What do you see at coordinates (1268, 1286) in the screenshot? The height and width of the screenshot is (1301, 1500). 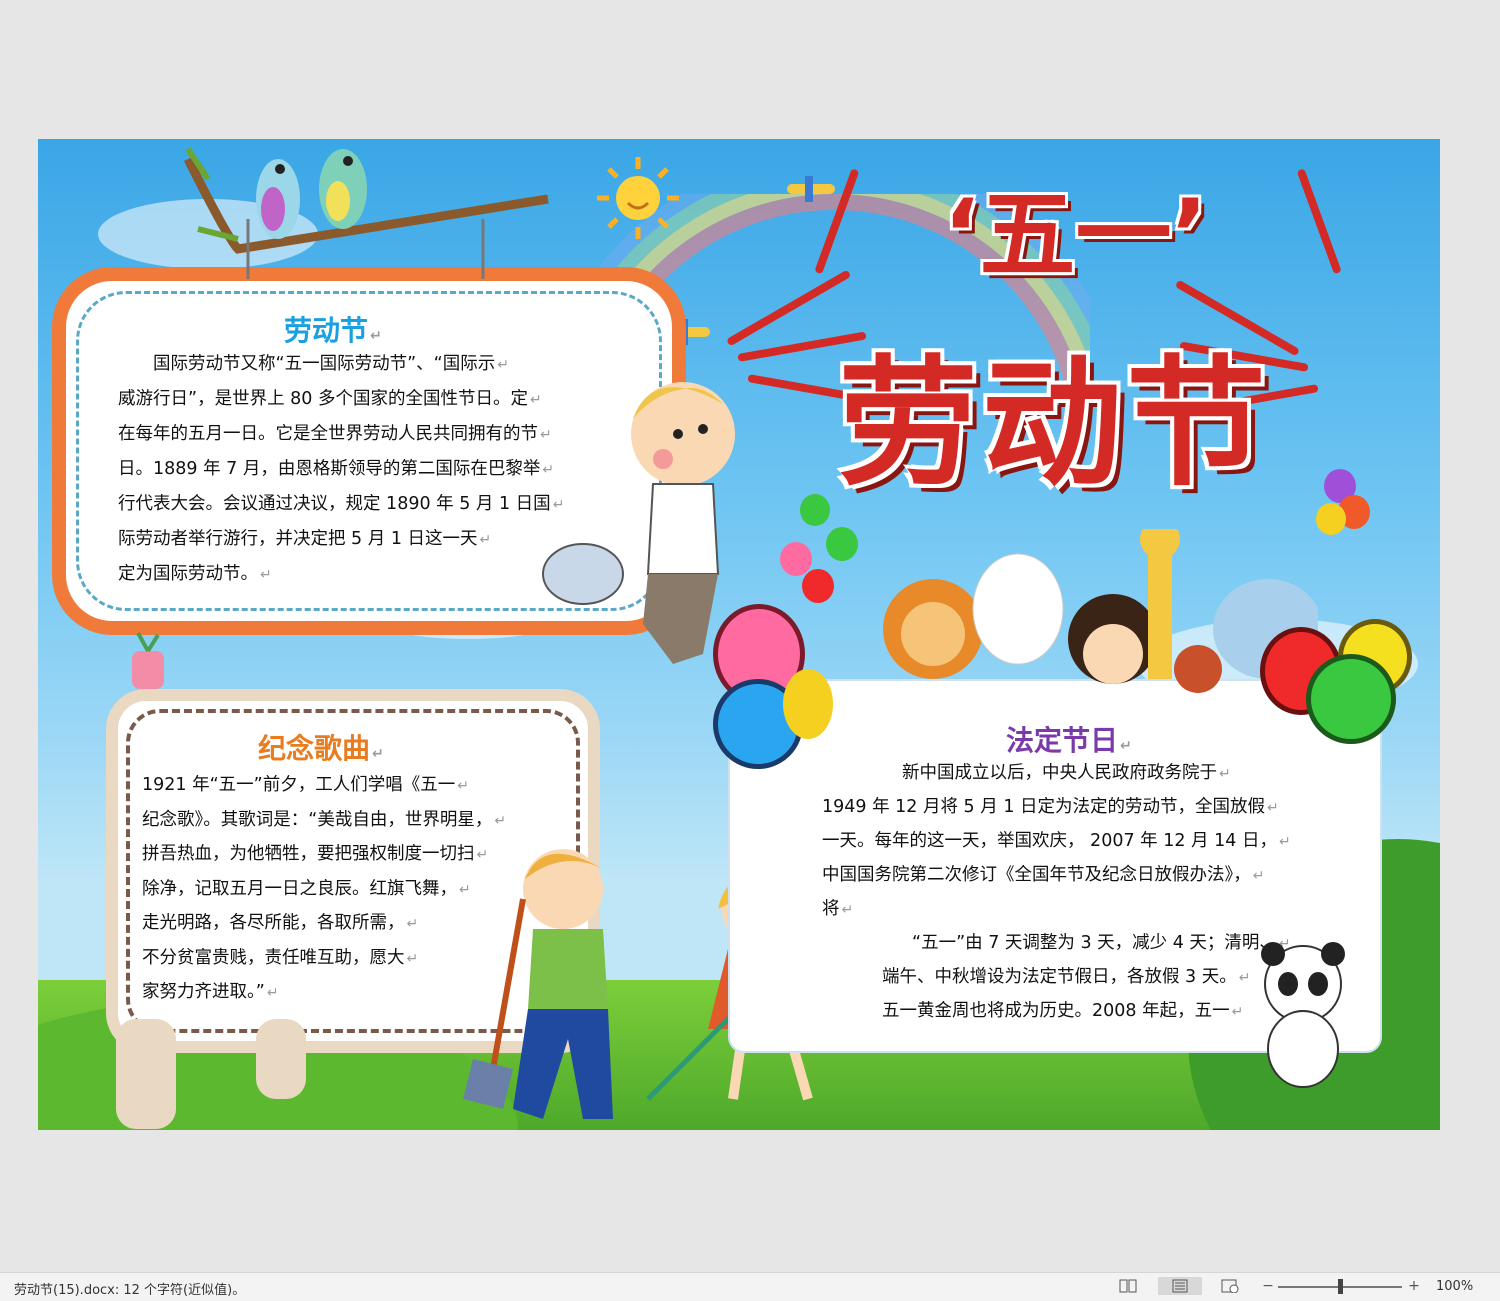 I see `zoom-out-button: −` at bounding box center [1268, 1286].